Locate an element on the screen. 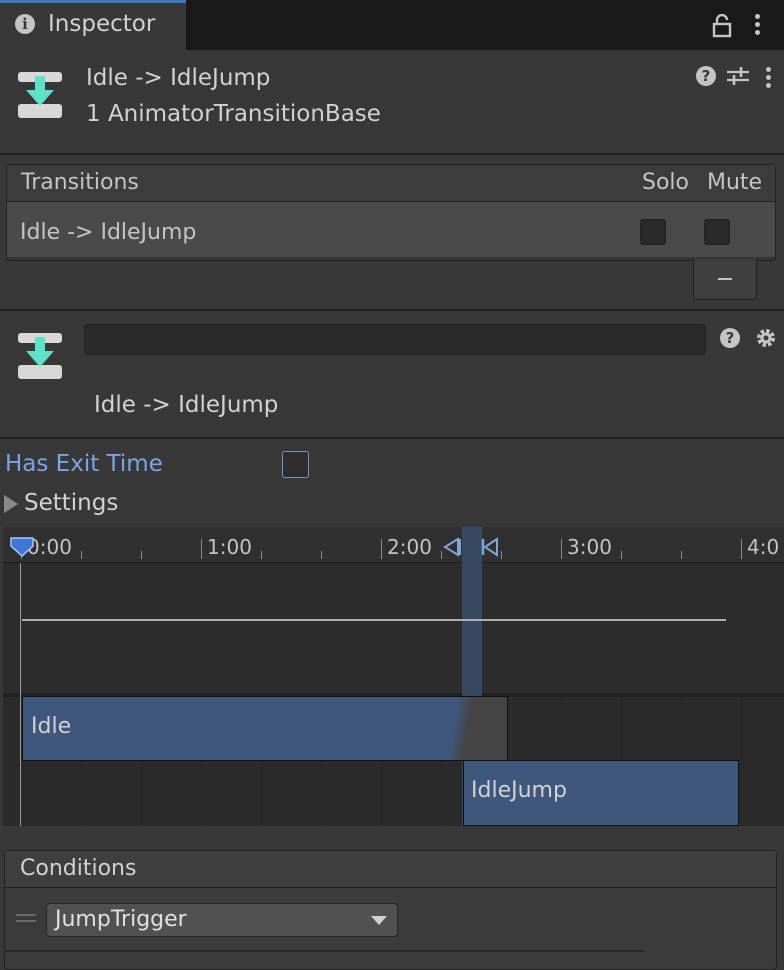  solo-header-label: Solo is located at coordinates (665, 182).